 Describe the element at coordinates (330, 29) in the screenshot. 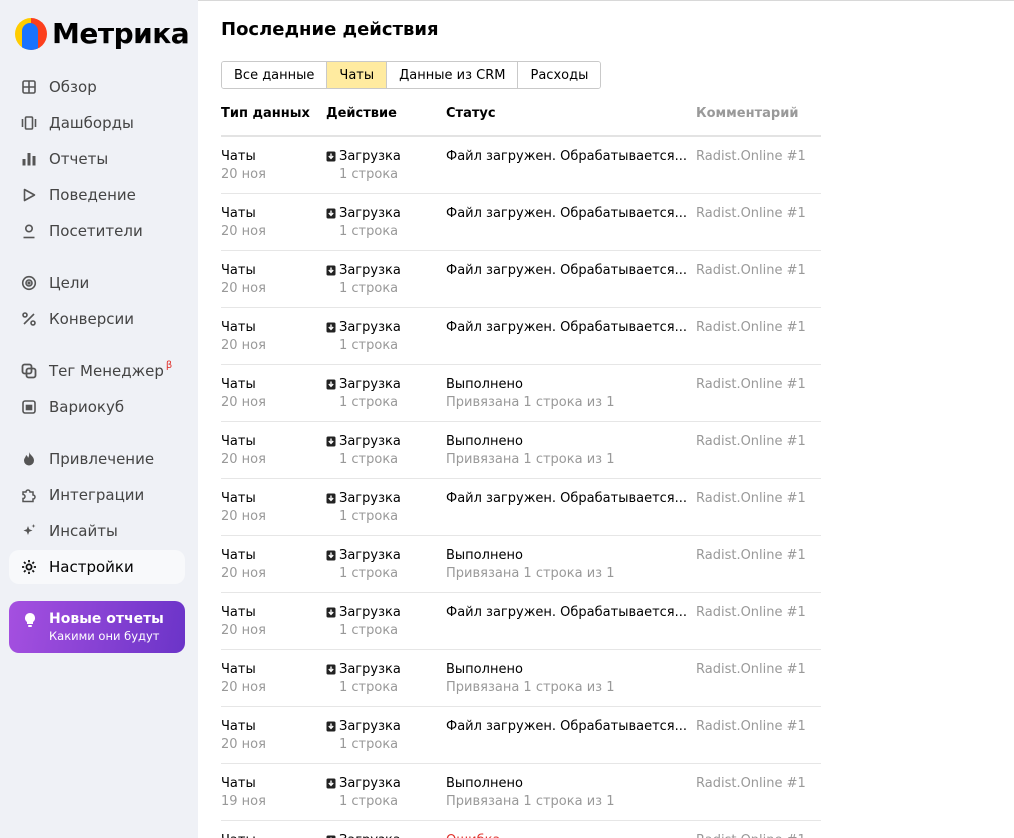

I see `page-title: Последние действия` at that location.